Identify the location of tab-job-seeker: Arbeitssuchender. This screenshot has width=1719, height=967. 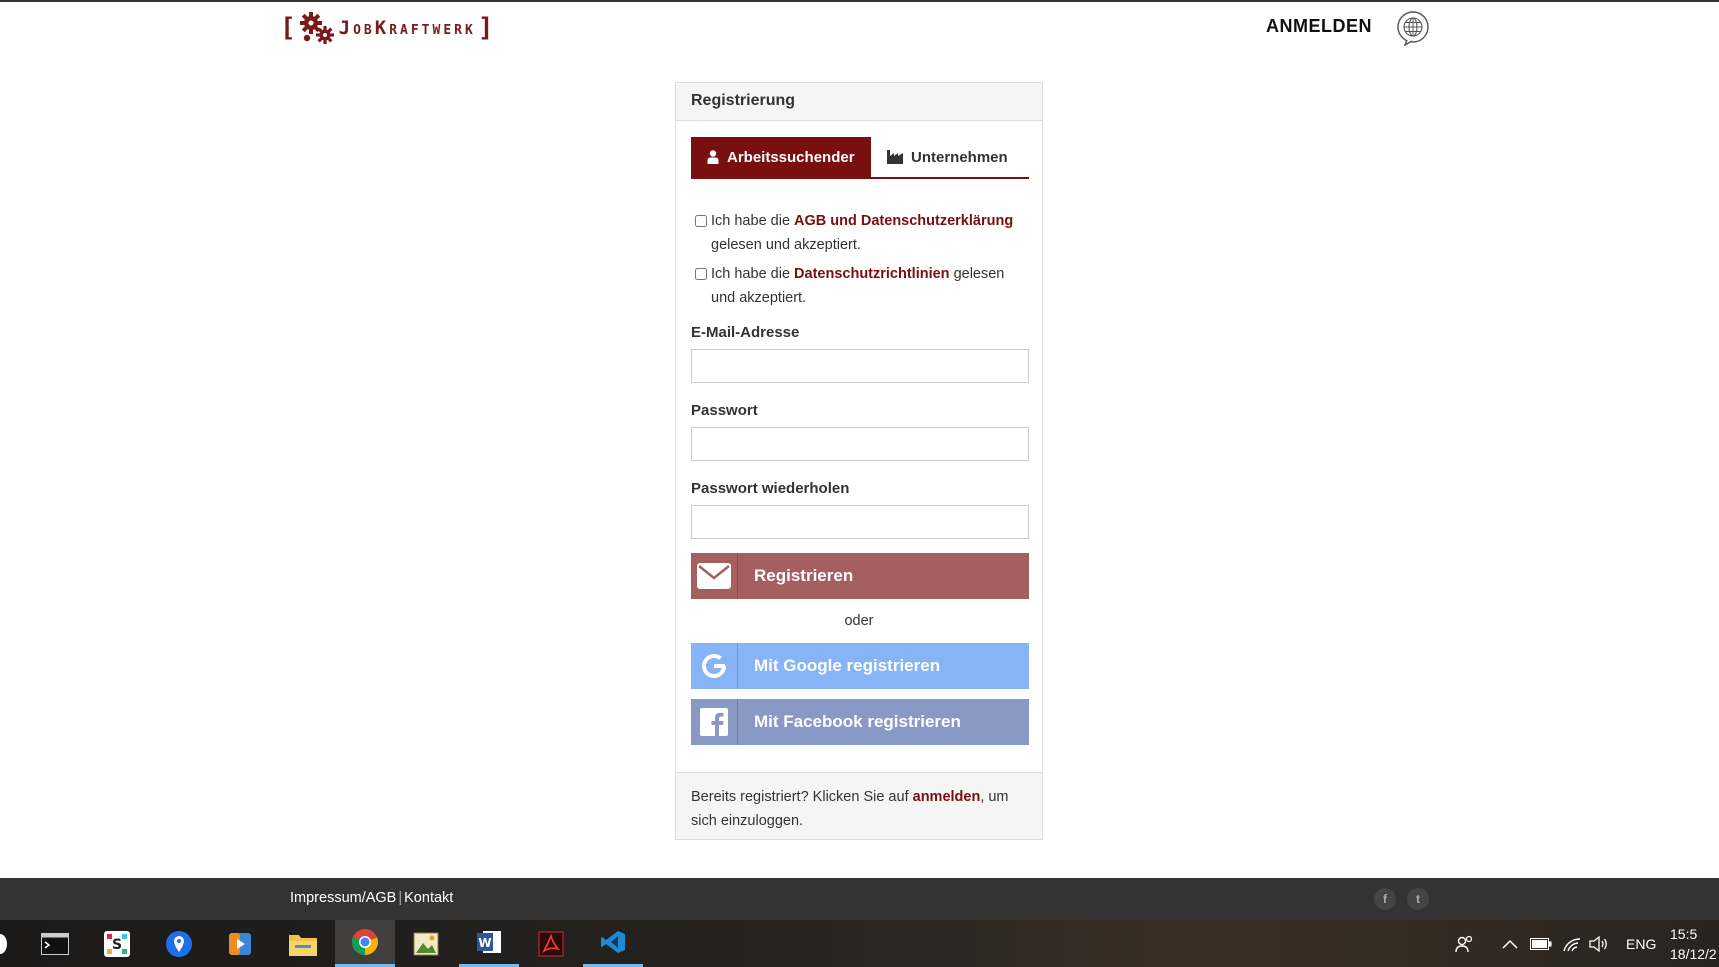
(781, 157).